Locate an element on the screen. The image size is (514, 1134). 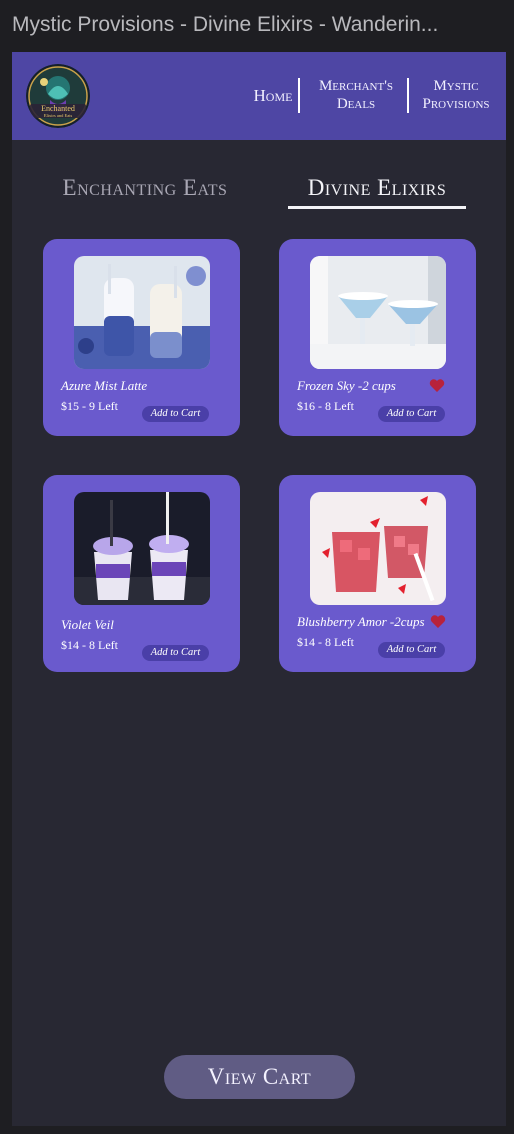
nav-mystic-line2: Provisions is located at coordinates (456, 104).